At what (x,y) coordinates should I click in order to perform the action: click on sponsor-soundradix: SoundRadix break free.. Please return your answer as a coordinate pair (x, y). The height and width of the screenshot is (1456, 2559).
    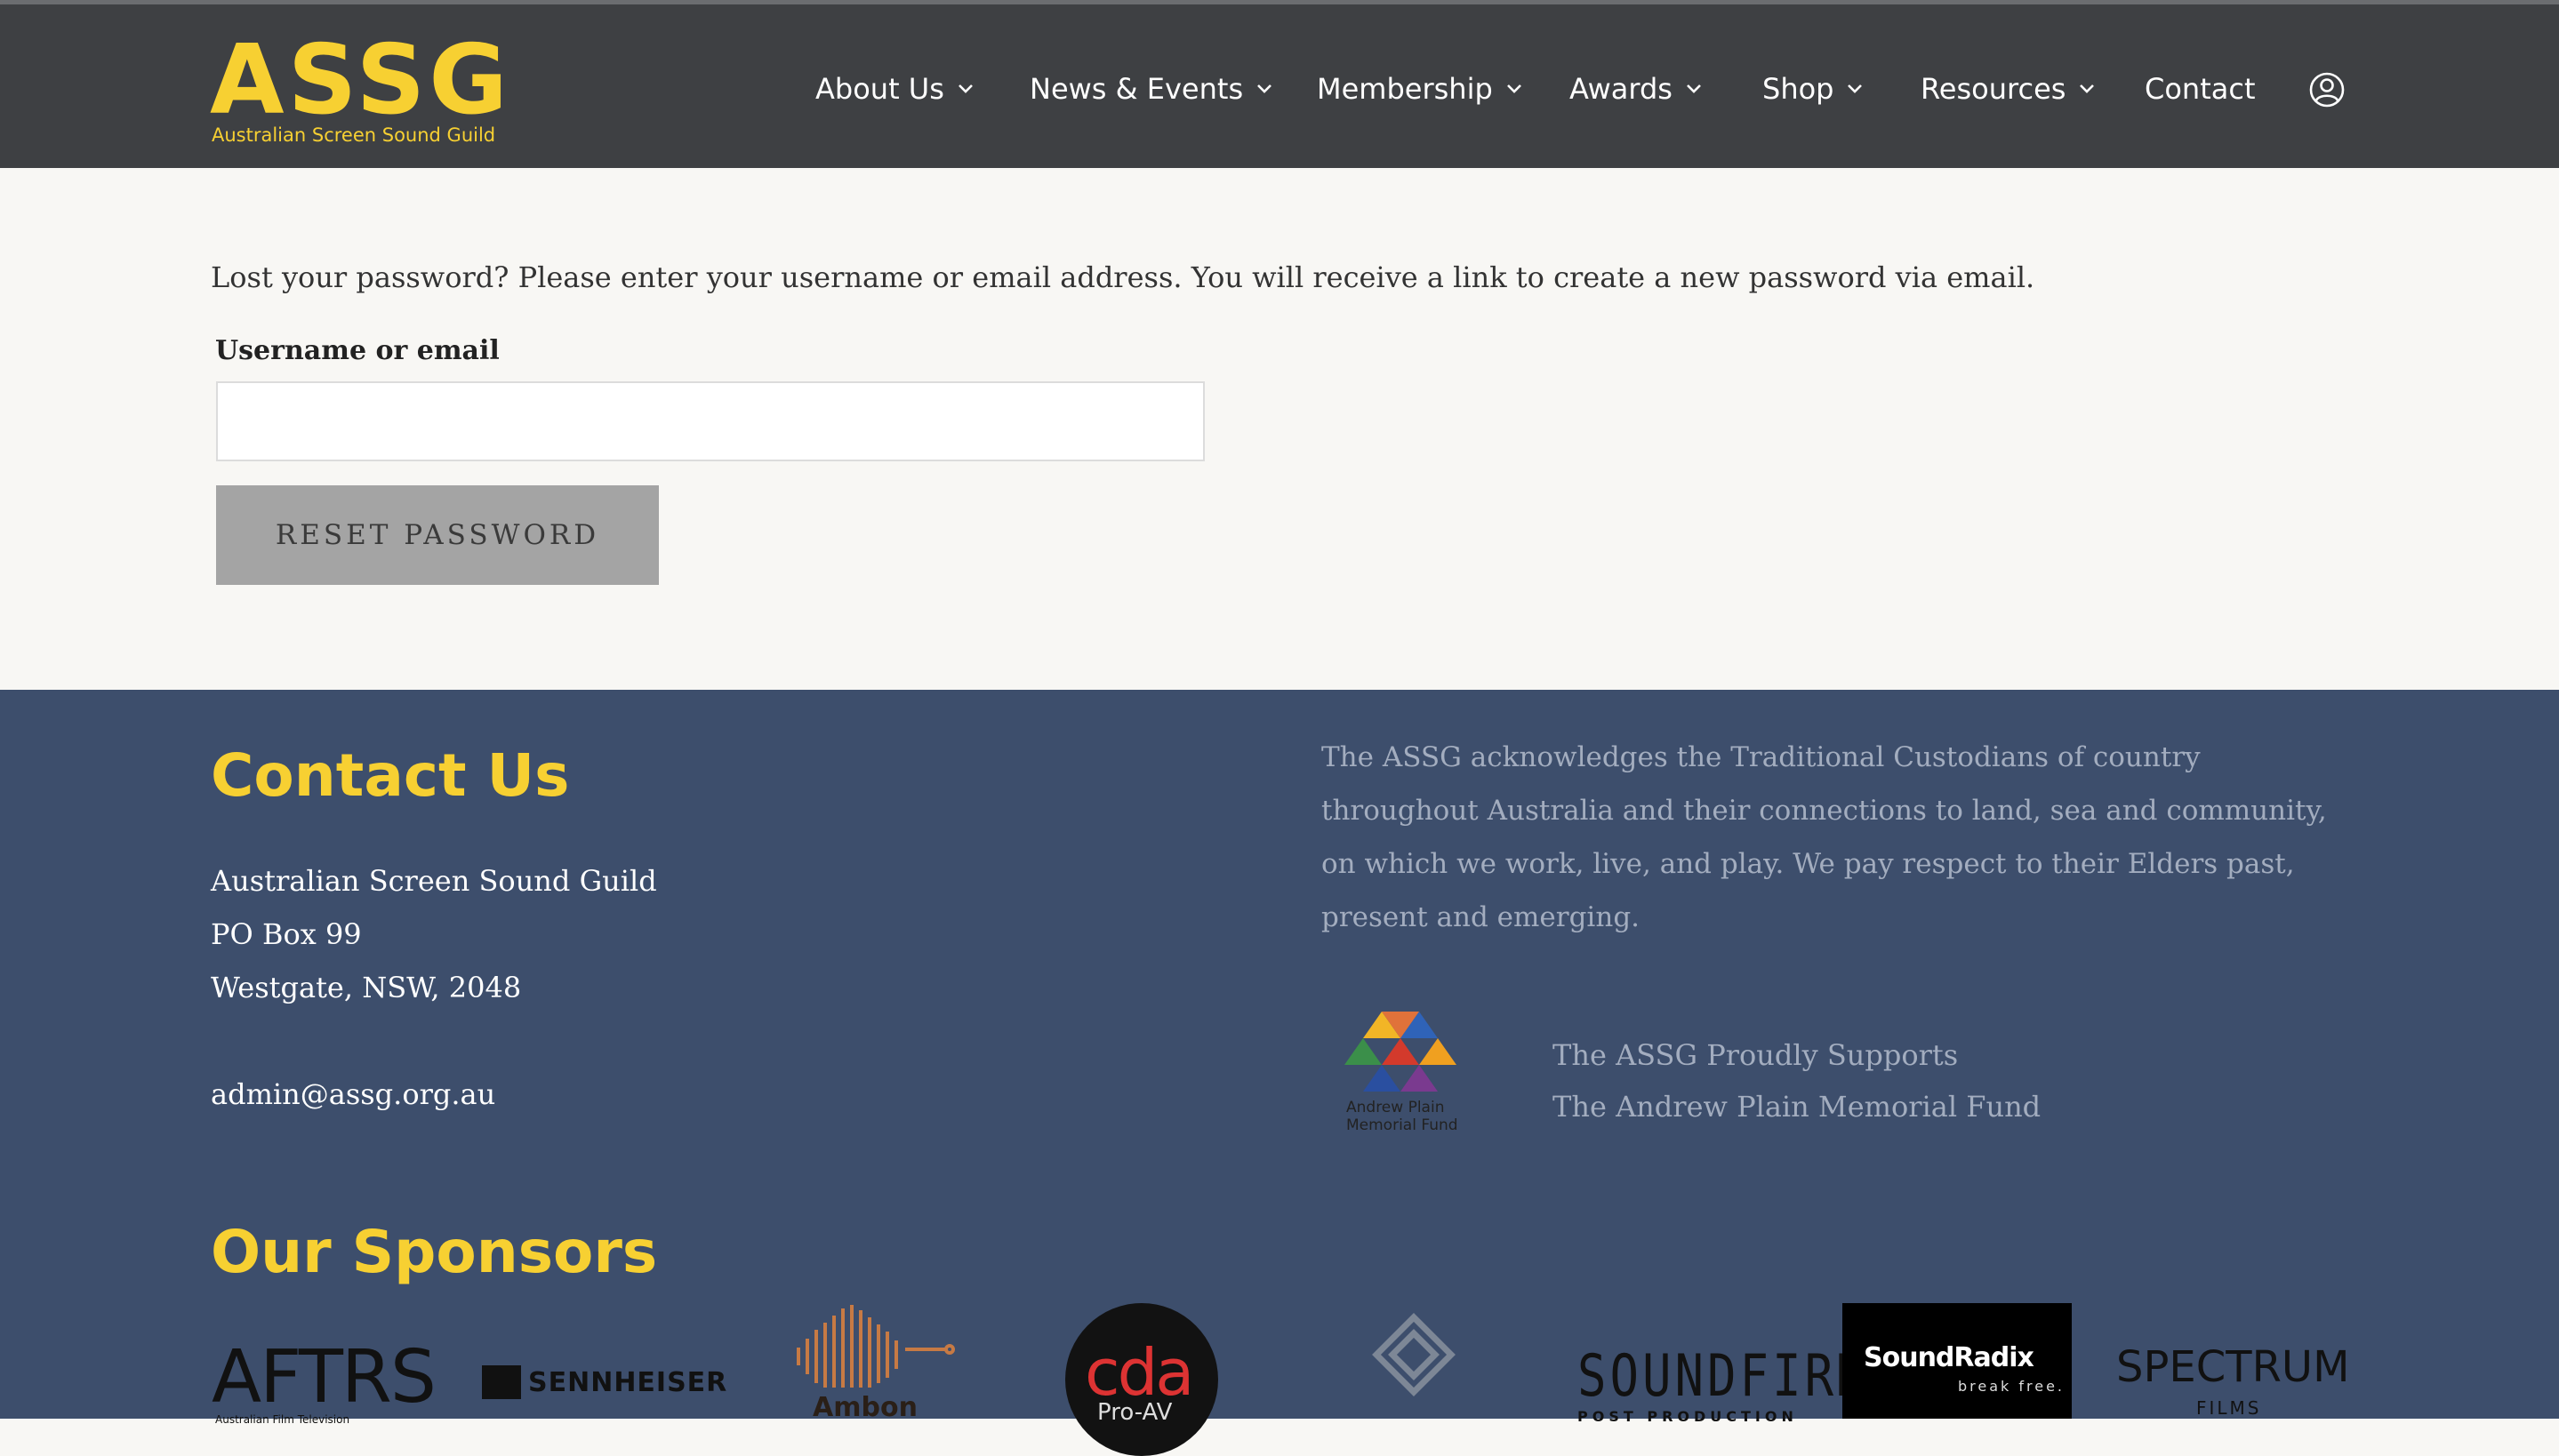
    Looking at the image, I should click on (1957, 1361).